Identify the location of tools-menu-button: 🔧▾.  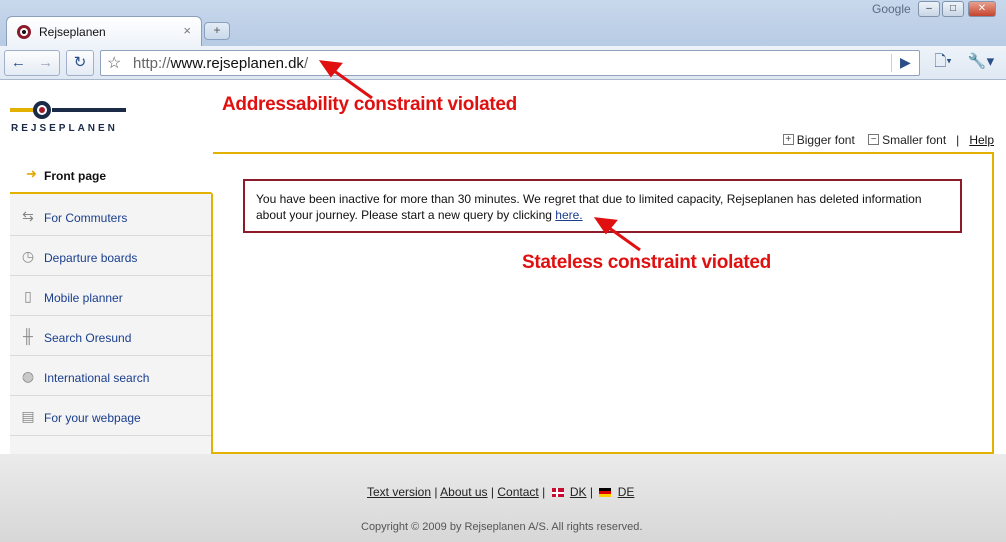
(981, 63).